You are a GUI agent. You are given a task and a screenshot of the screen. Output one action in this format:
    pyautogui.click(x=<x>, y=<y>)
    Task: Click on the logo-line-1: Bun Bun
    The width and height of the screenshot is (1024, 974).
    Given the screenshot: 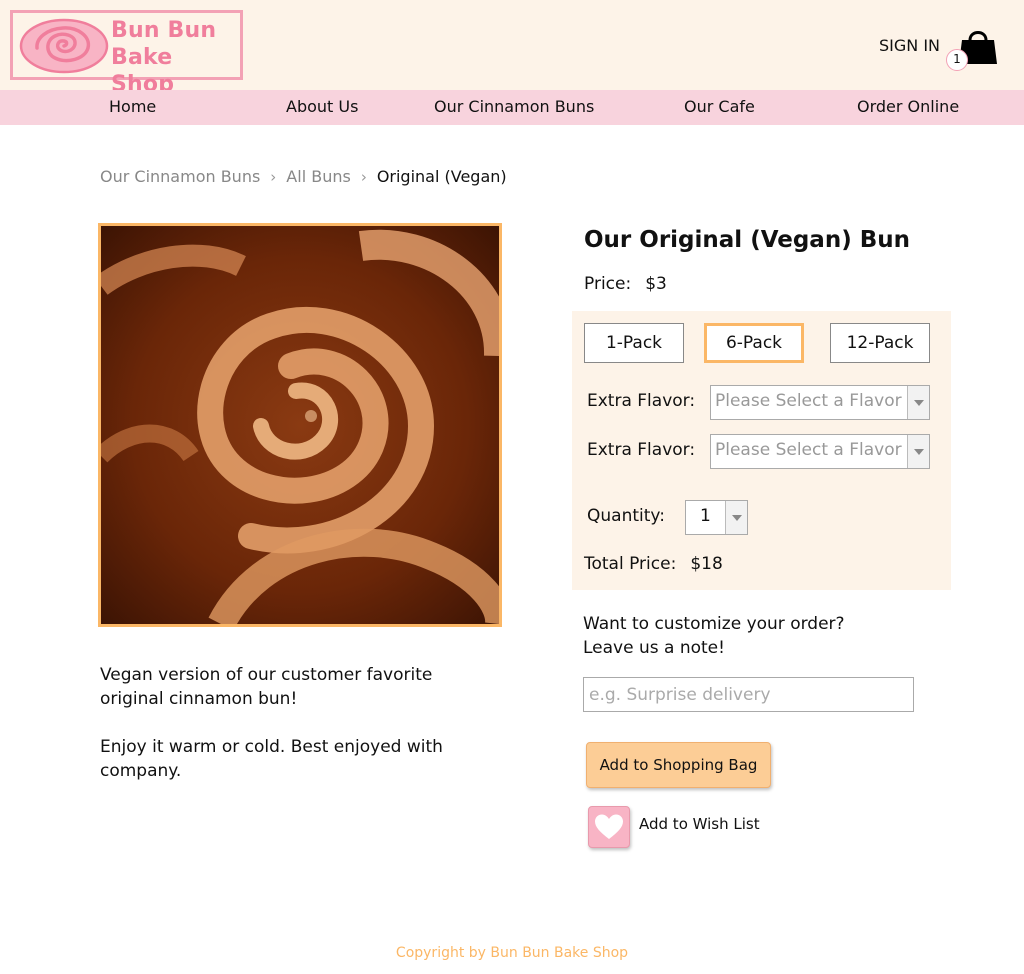 What is the action you would take?
    pyautogui.click(x=164, y=30)
    